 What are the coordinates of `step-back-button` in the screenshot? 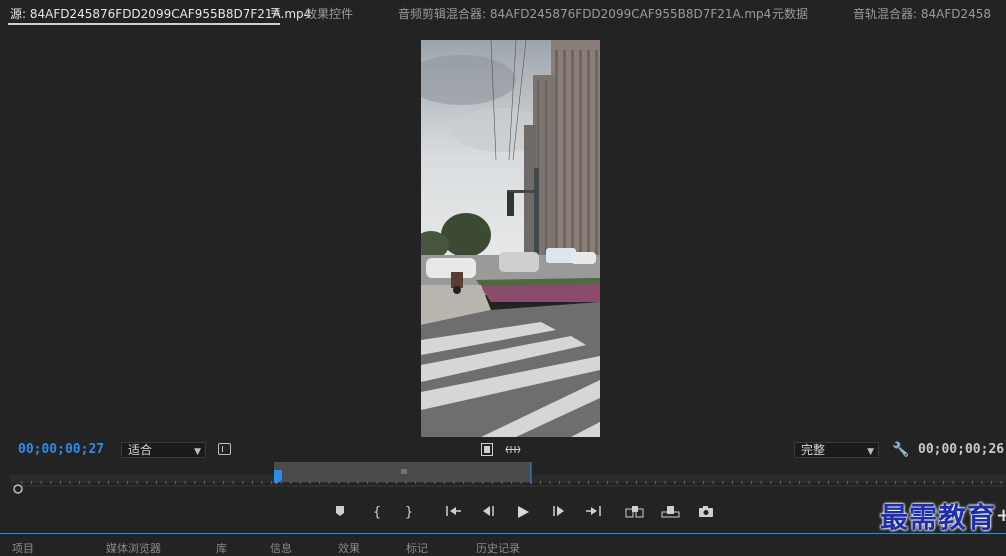 It's located at (488, 514).